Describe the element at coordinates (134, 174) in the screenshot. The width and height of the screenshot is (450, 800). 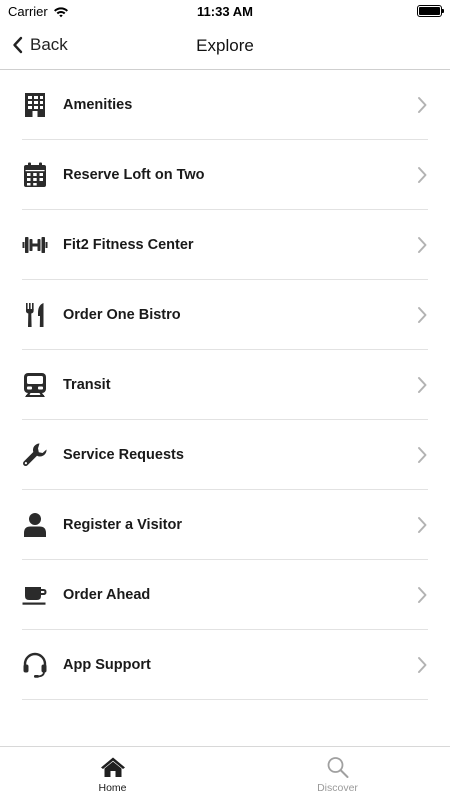
I see `menu-item-label: Reserve Loft on Two` at that location.